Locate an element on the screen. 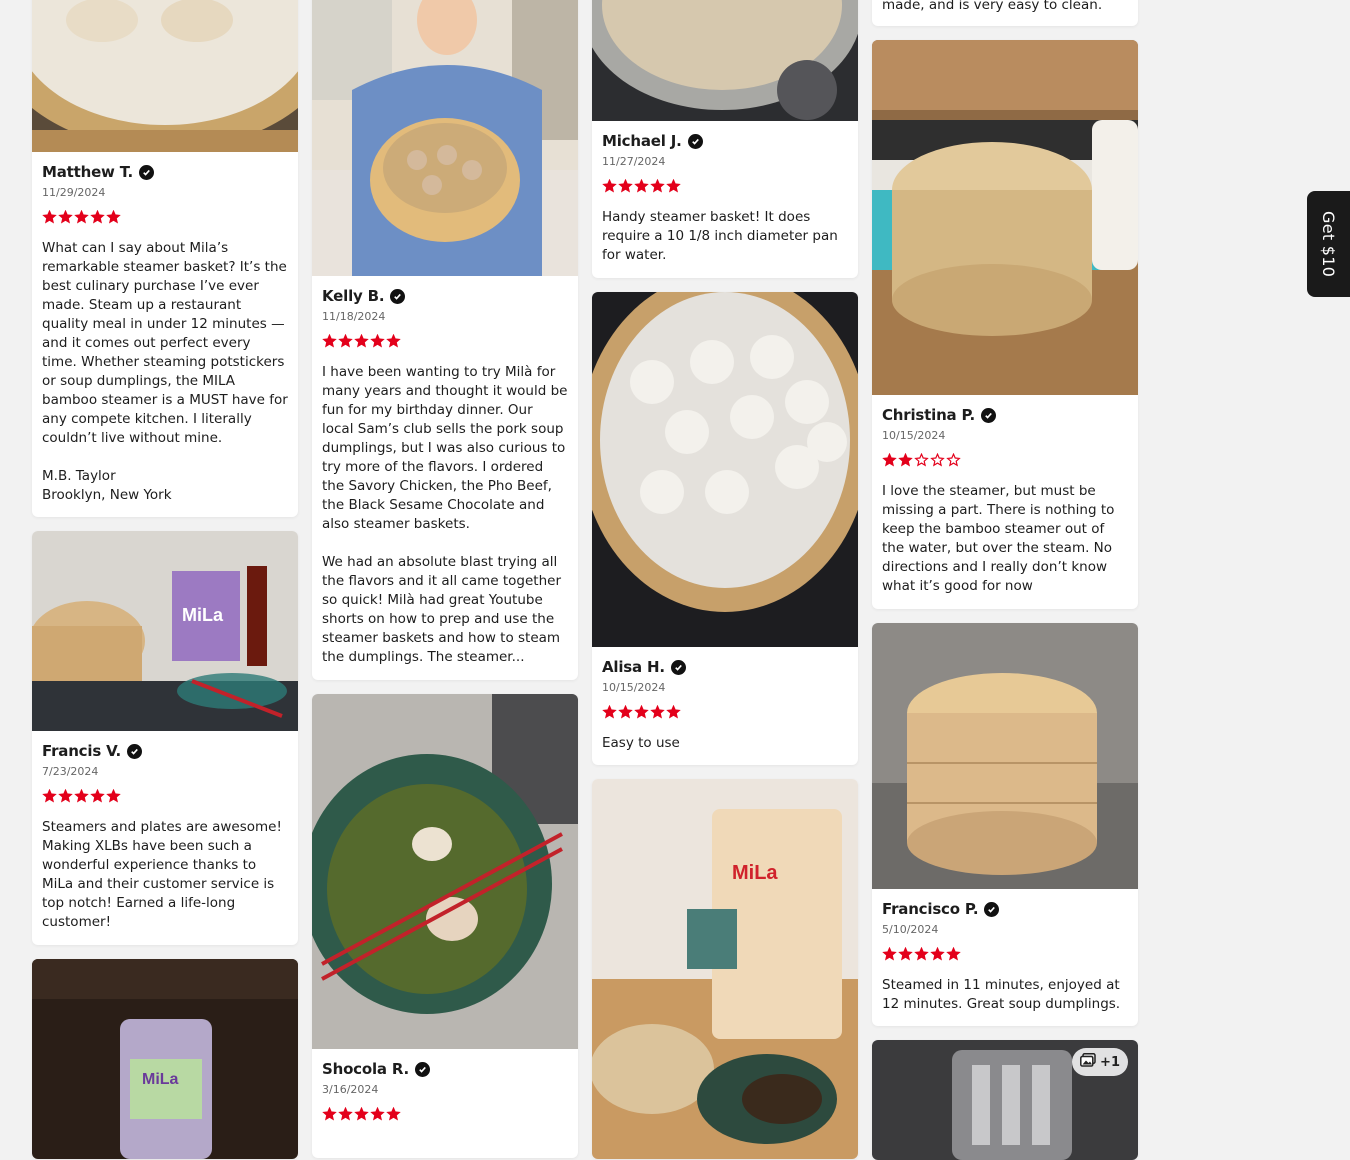 The width and height of the screenshot is (1350, 1160). review-card: Shocola R. 3/16/2024 is located at coordinates (445, 926).